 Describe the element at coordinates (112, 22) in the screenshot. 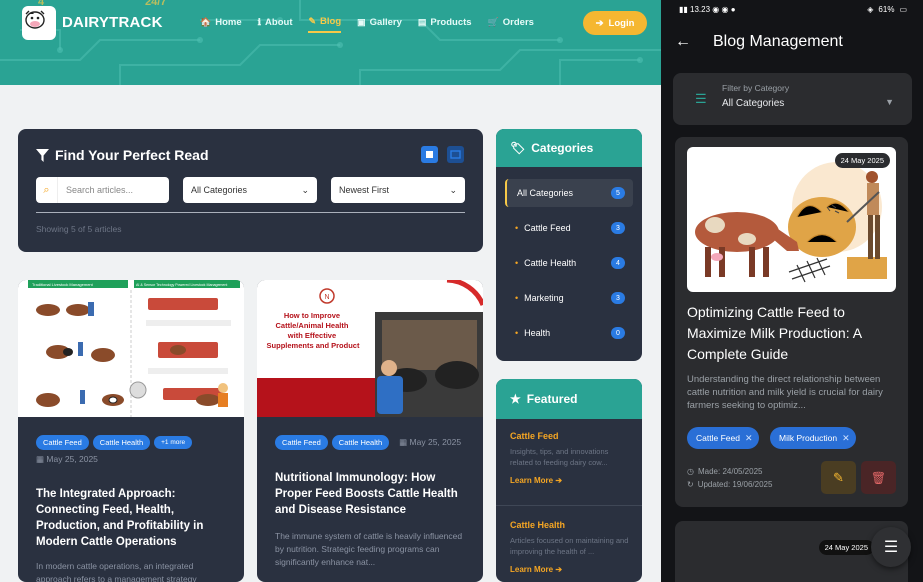

I see `brand-name: DAIRYTRACK` at that location.